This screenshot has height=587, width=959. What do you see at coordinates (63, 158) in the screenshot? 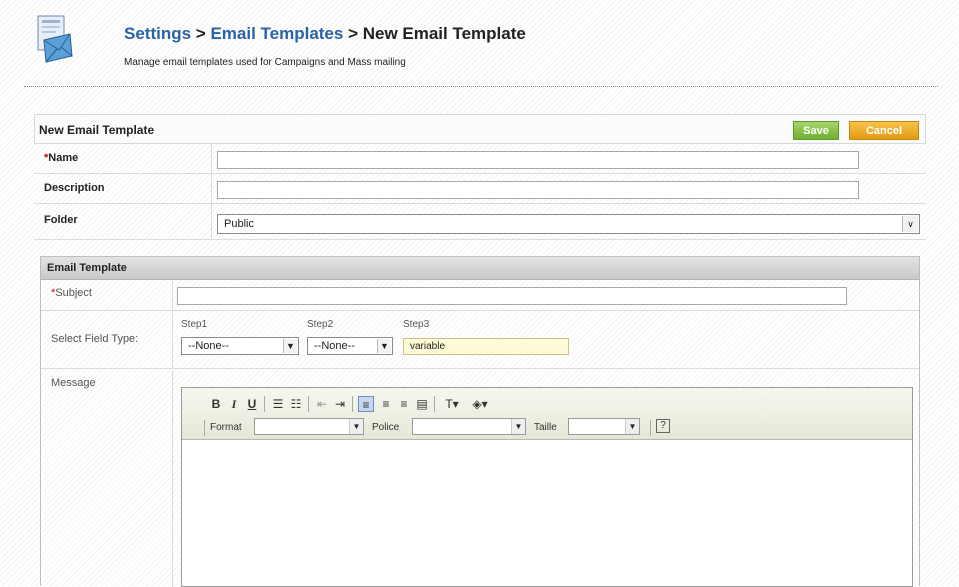
I see `name-label-text: Name` at bounding box center [63, 158].